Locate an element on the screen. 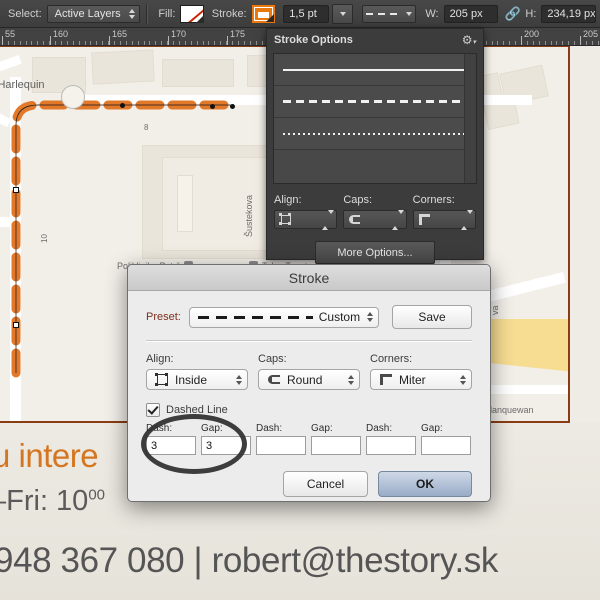 The image size is (600, 600). dashed-line-checkbox-row: Dashed Line is located at coordinates (309, 410).